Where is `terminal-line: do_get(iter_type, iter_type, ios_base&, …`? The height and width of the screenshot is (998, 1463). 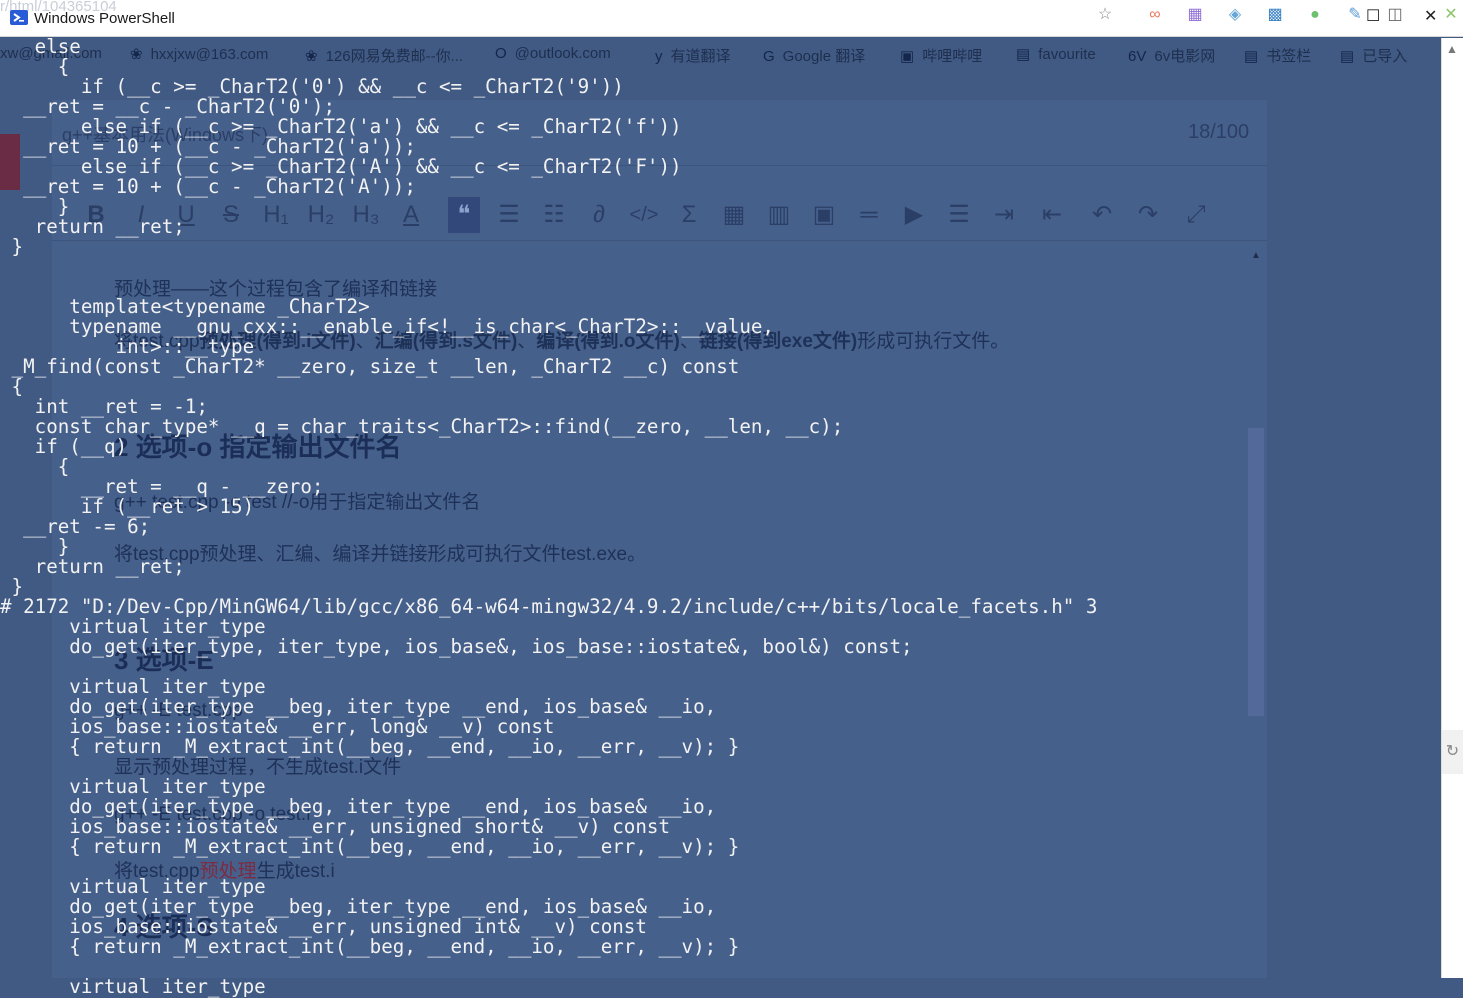 terminal-line: do_get(iter_type, iter_type, ios_base&, … is located at coordinates (456, 646).